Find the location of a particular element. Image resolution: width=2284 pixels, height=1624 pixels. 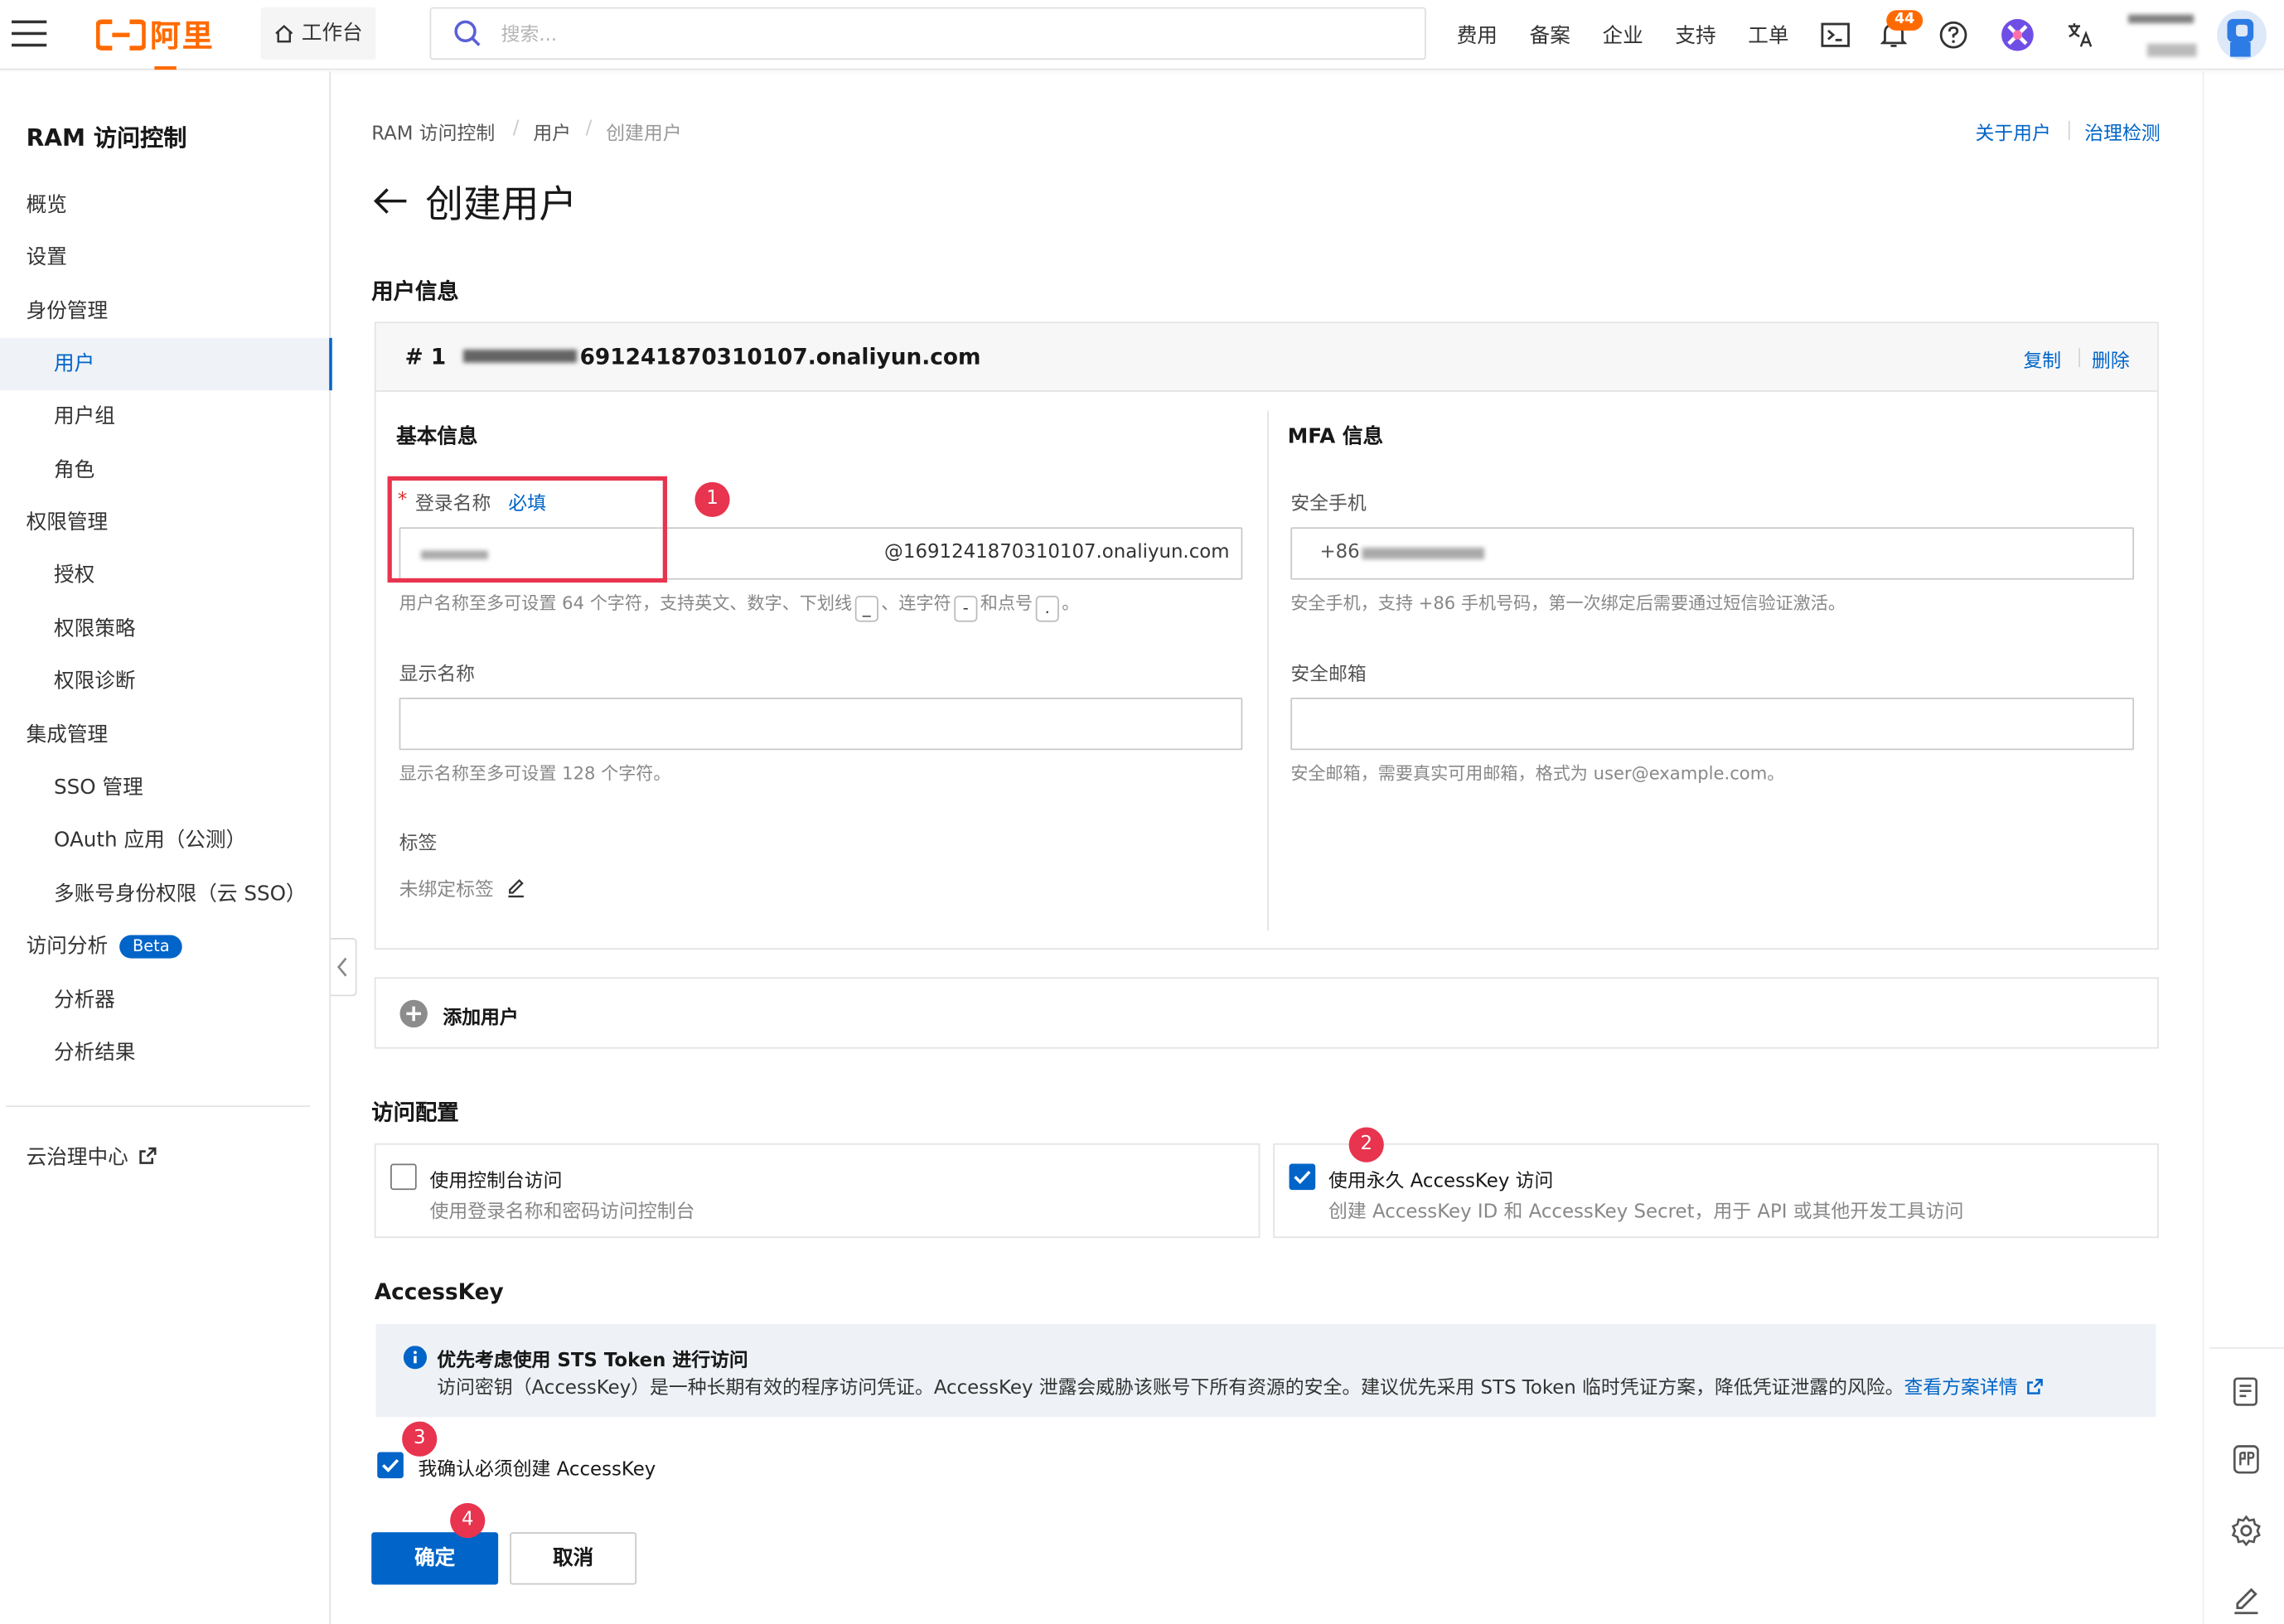

edit-tags-icon is located at coordinates (516, 888).